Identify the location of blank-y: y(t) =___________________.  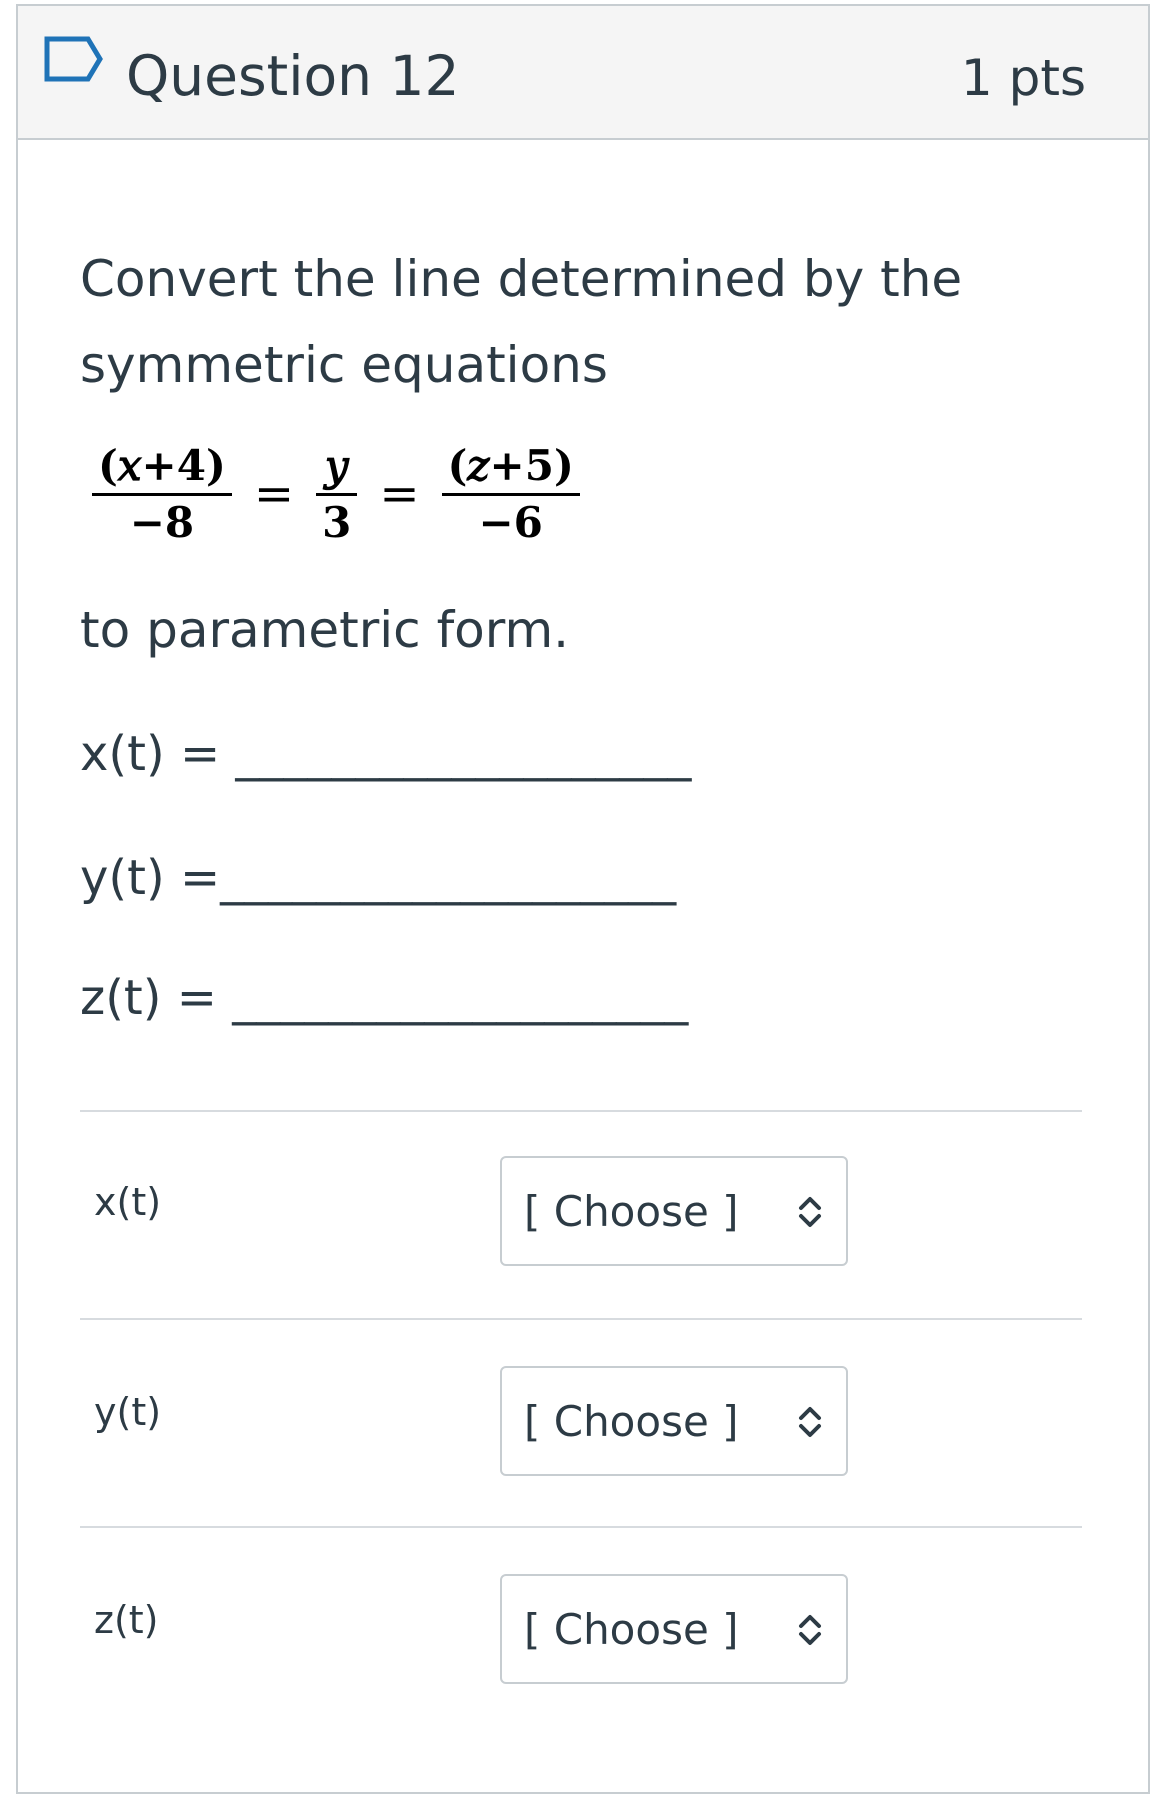
(378, 878).